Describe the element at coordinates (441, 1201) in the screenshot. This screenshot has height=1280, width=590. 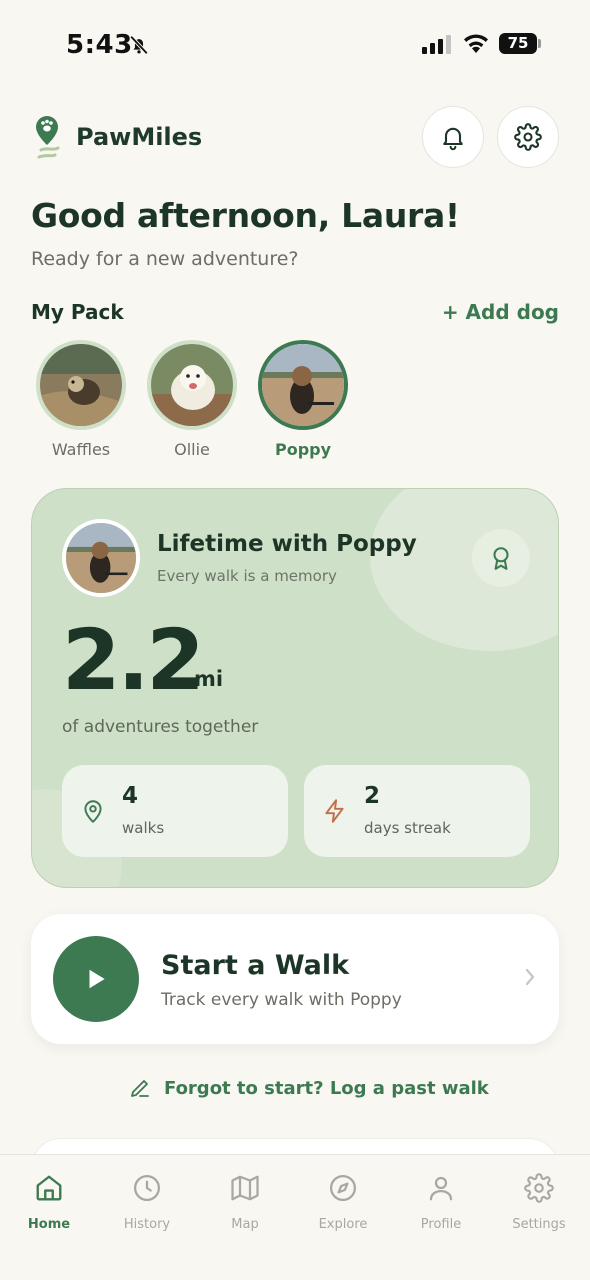
I see `tab-profile: Profile` at that location.